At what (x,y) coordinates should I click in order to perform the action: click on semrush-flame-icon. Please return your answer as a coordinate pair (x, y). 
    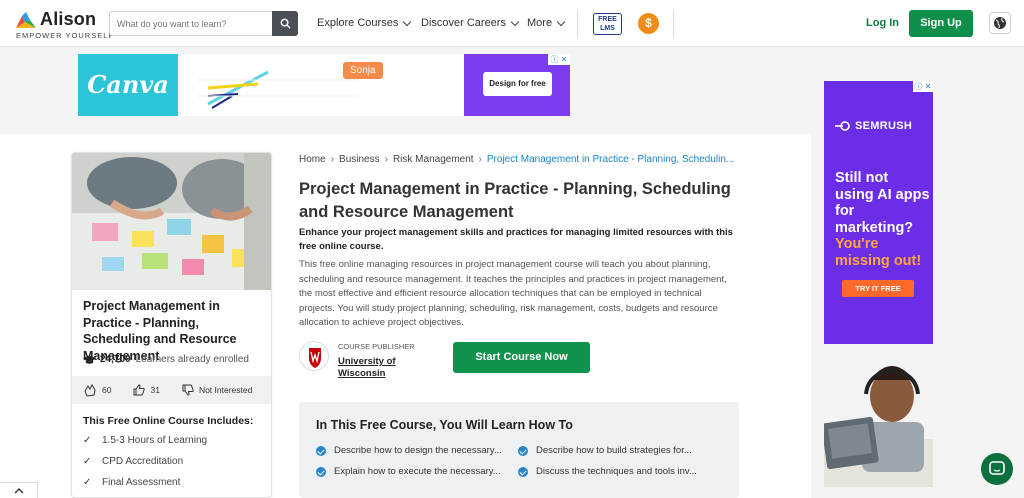
    Looking at the image, I should click on (842, 126).